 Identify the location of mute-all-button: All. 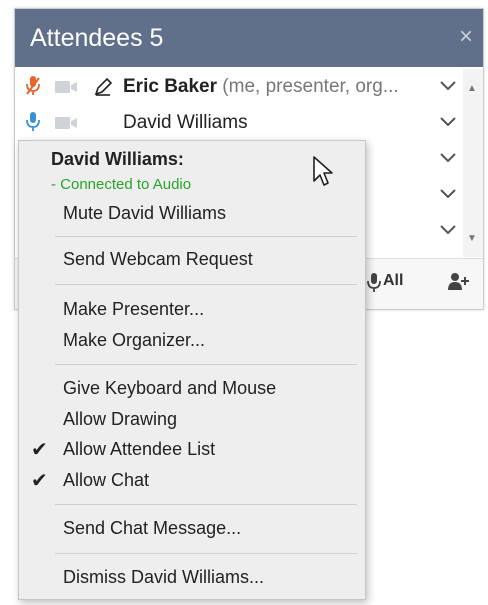
(393, 281).